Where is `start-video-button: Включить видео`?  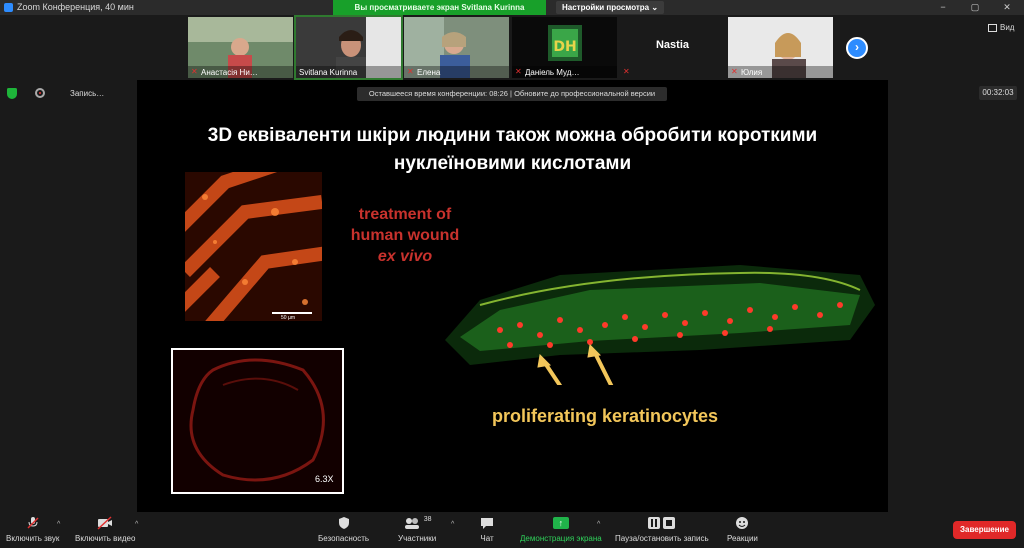 start-video-button: Включить видео is located at coordinates (105, 529).